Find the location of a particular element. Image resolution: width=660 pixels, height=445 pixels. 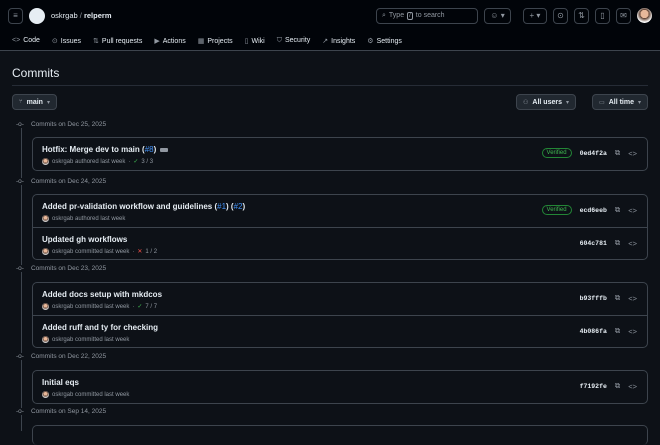

pr-link: #2 is located at coordinates (238, 206).